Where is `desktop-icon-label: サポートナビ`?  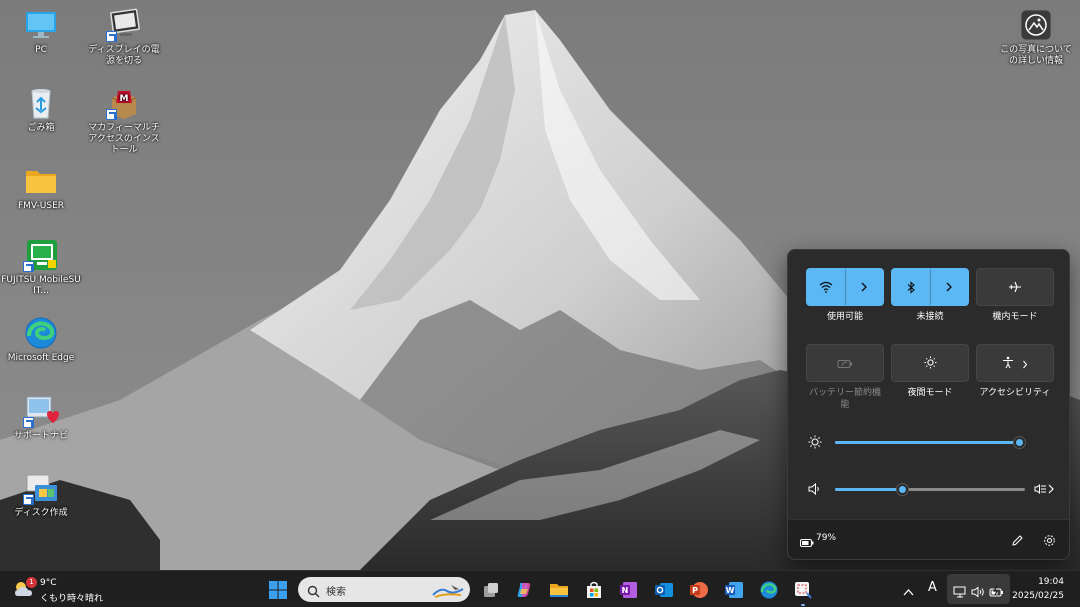 desktop-icon-label: サポートナビ is located at coordinates (40, 436).